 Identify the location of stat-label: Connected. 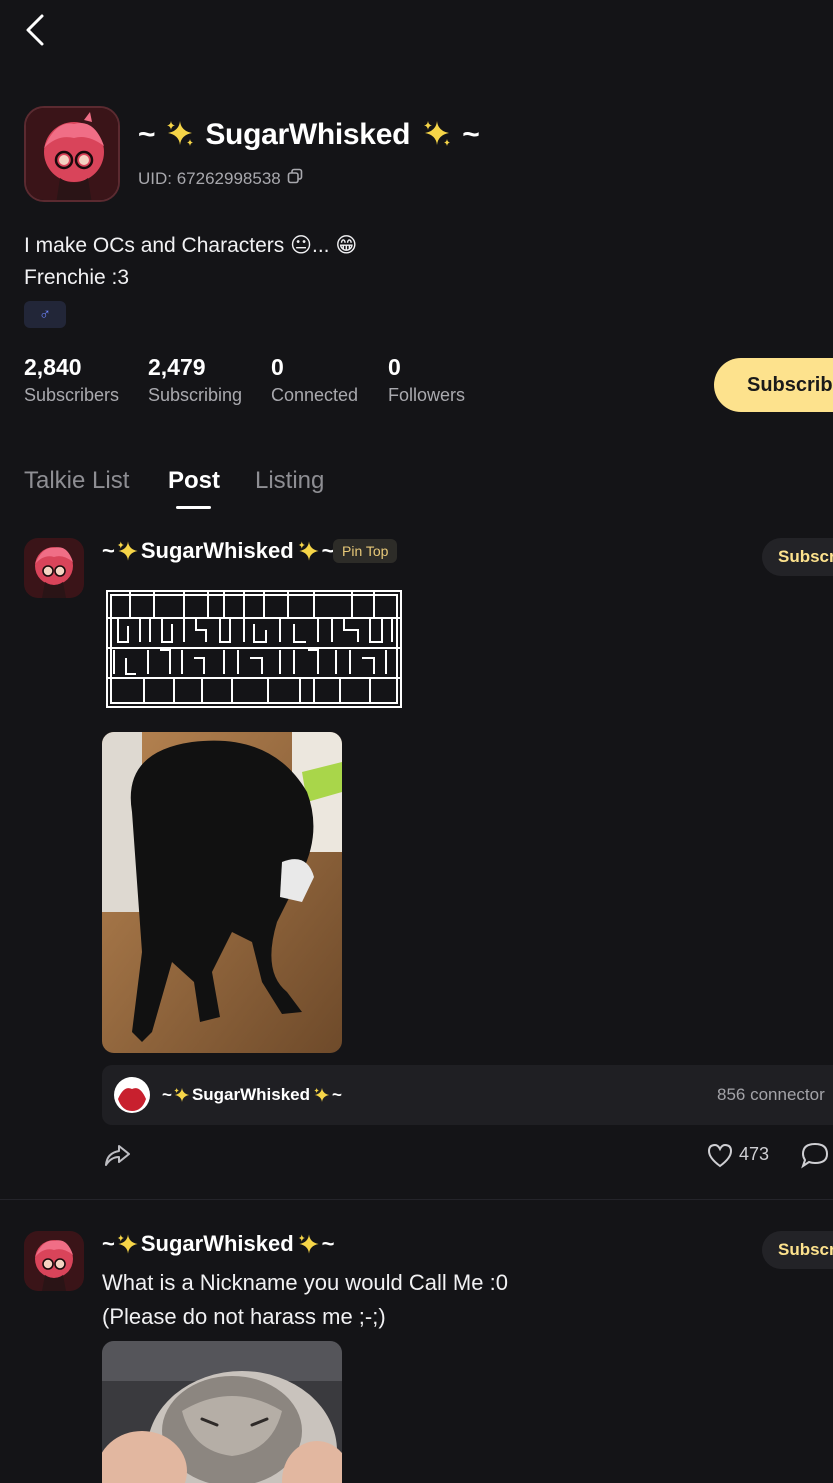
(315, 395).